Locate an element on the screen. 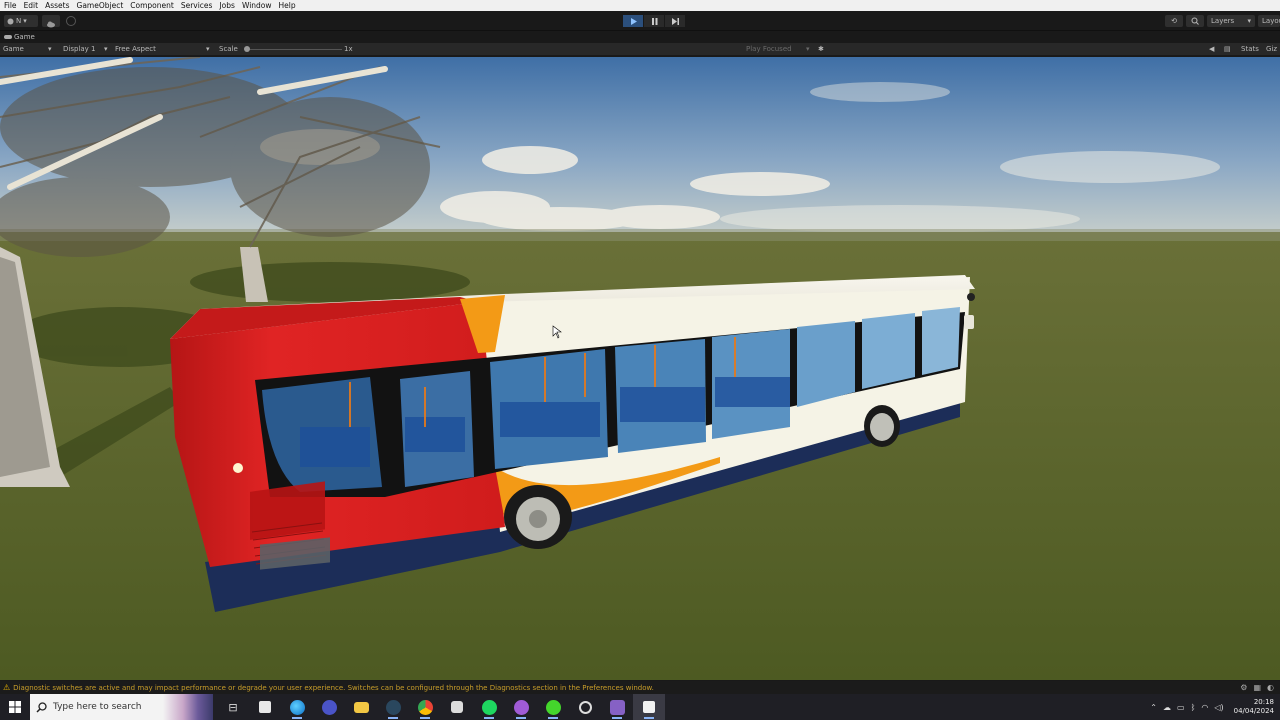 This screenshot has height=720, width=1280. progress-icon: ▦ is located at coordinates (1257, 687).